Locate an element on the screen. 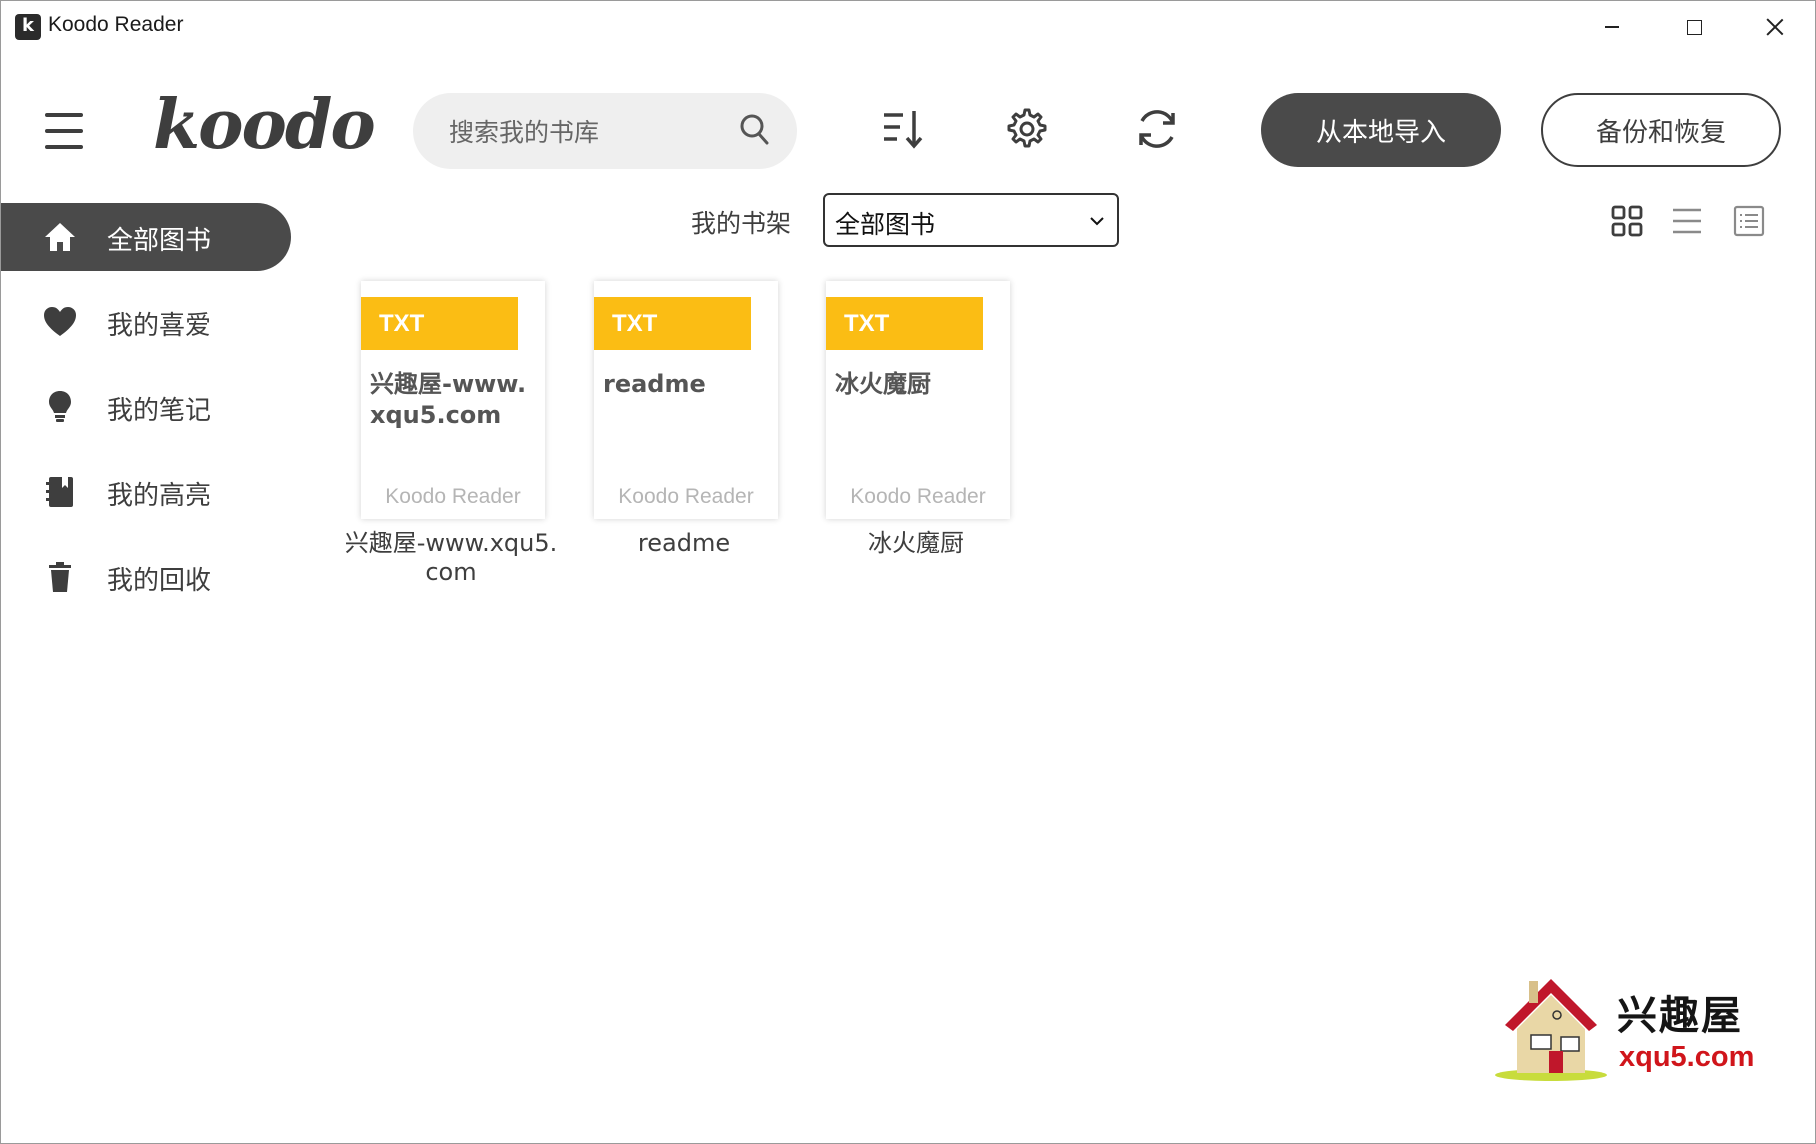 This screenshot has height=1144, width=1816. close-button is located at coordinates (1775, 27).